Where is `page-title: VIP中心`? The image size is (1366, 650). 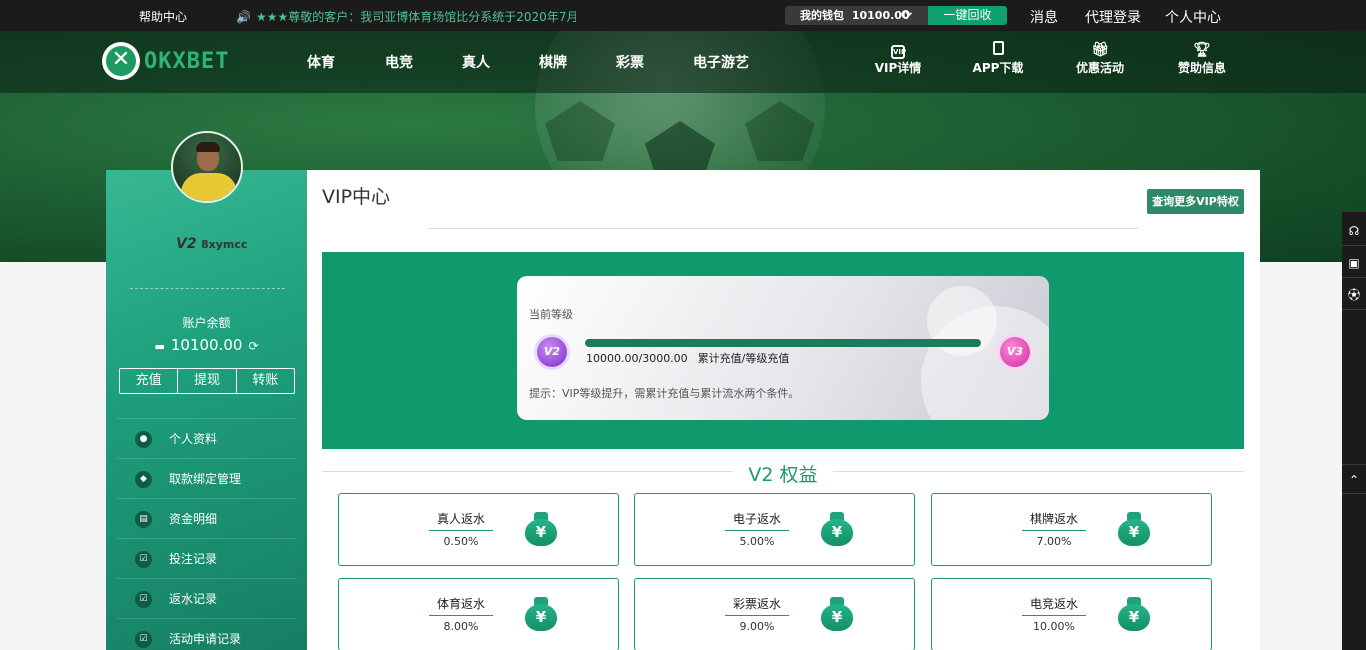 page-title: VIP中心 is located at coordinates (356, 197).